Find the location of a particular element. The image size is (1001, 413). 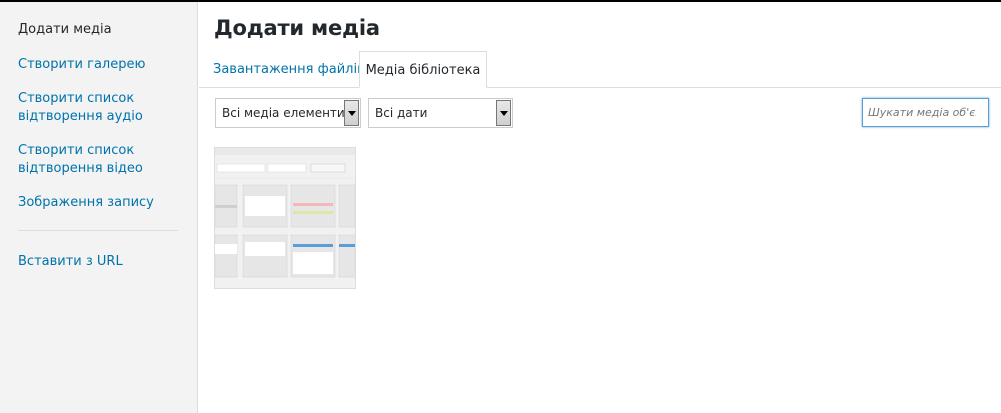

attachment-preview-image is located at coordinates (285, 218).